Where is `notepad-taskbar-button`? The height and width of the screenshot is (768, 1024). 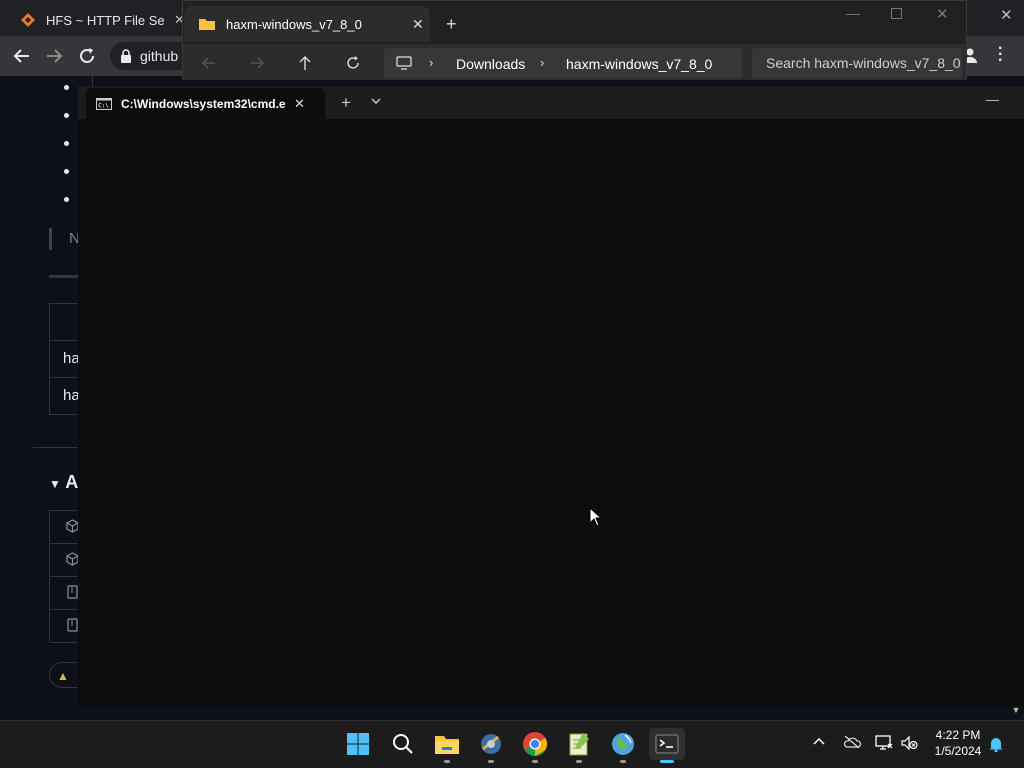
notepad-taskbar-button is located at coordinates (579, 744).